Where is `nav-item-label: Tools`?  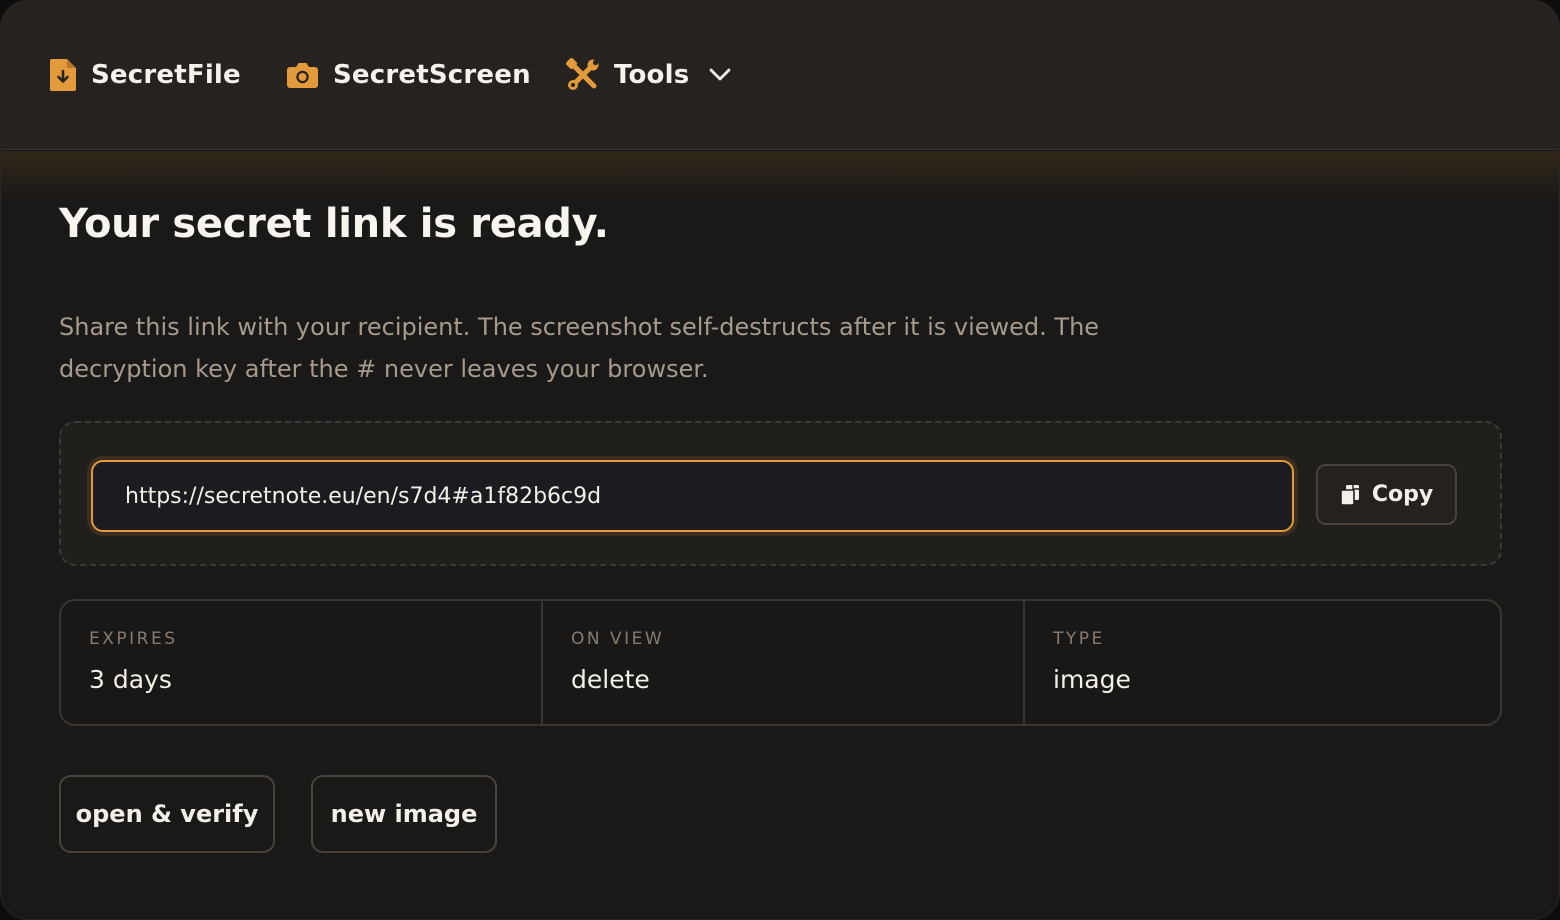
nav-item-label: Tools is located at coordinates (652, 75).